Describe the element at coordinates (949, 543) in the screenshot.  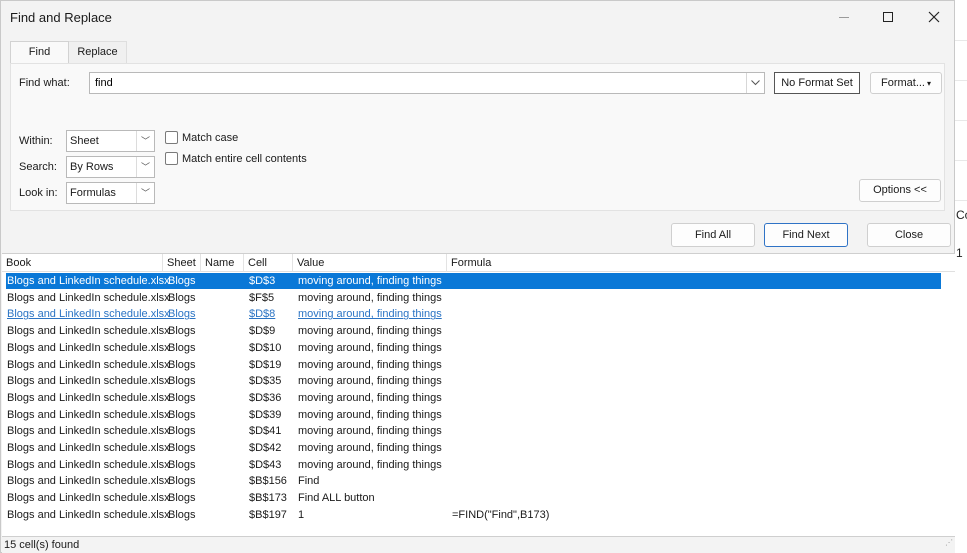
I see `resize-grip-icon: ⋰` at that location.